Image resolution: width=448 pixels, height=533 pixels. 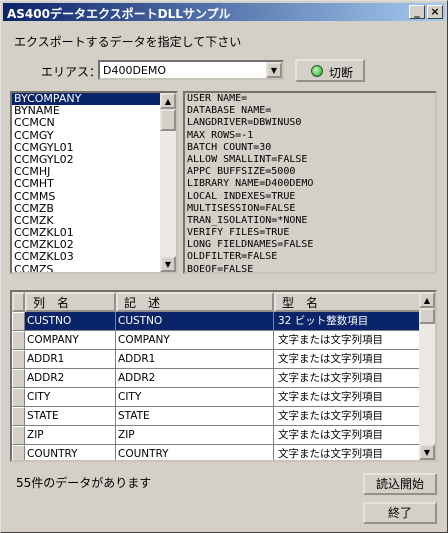 I want to click on grid-row: ADDR2 ADDR2 文字または文字列項目, so click(x=217, y=378).